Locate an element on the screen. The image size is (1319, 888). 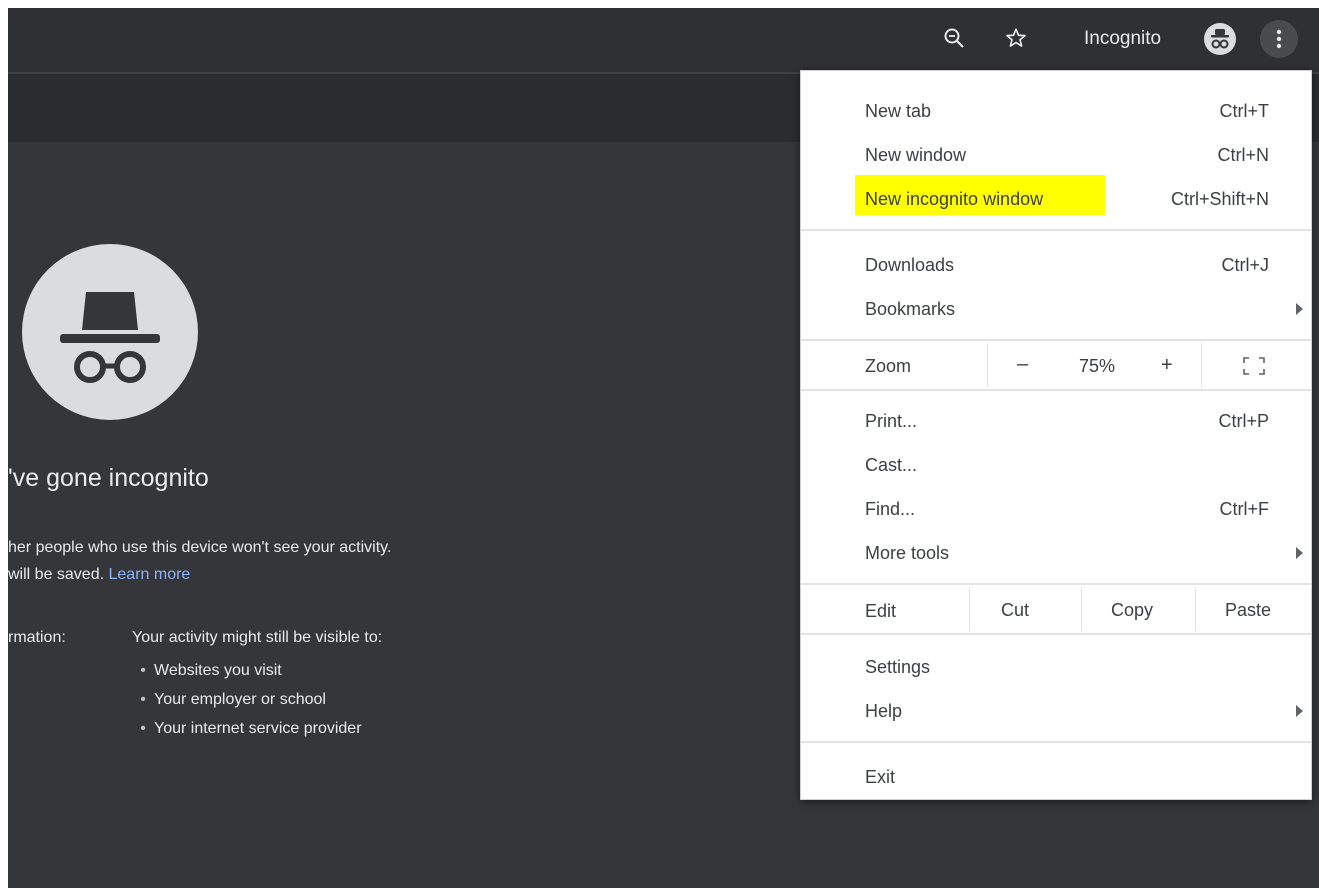
incognito-label: Incognito is located at coordinates (1122, 39).